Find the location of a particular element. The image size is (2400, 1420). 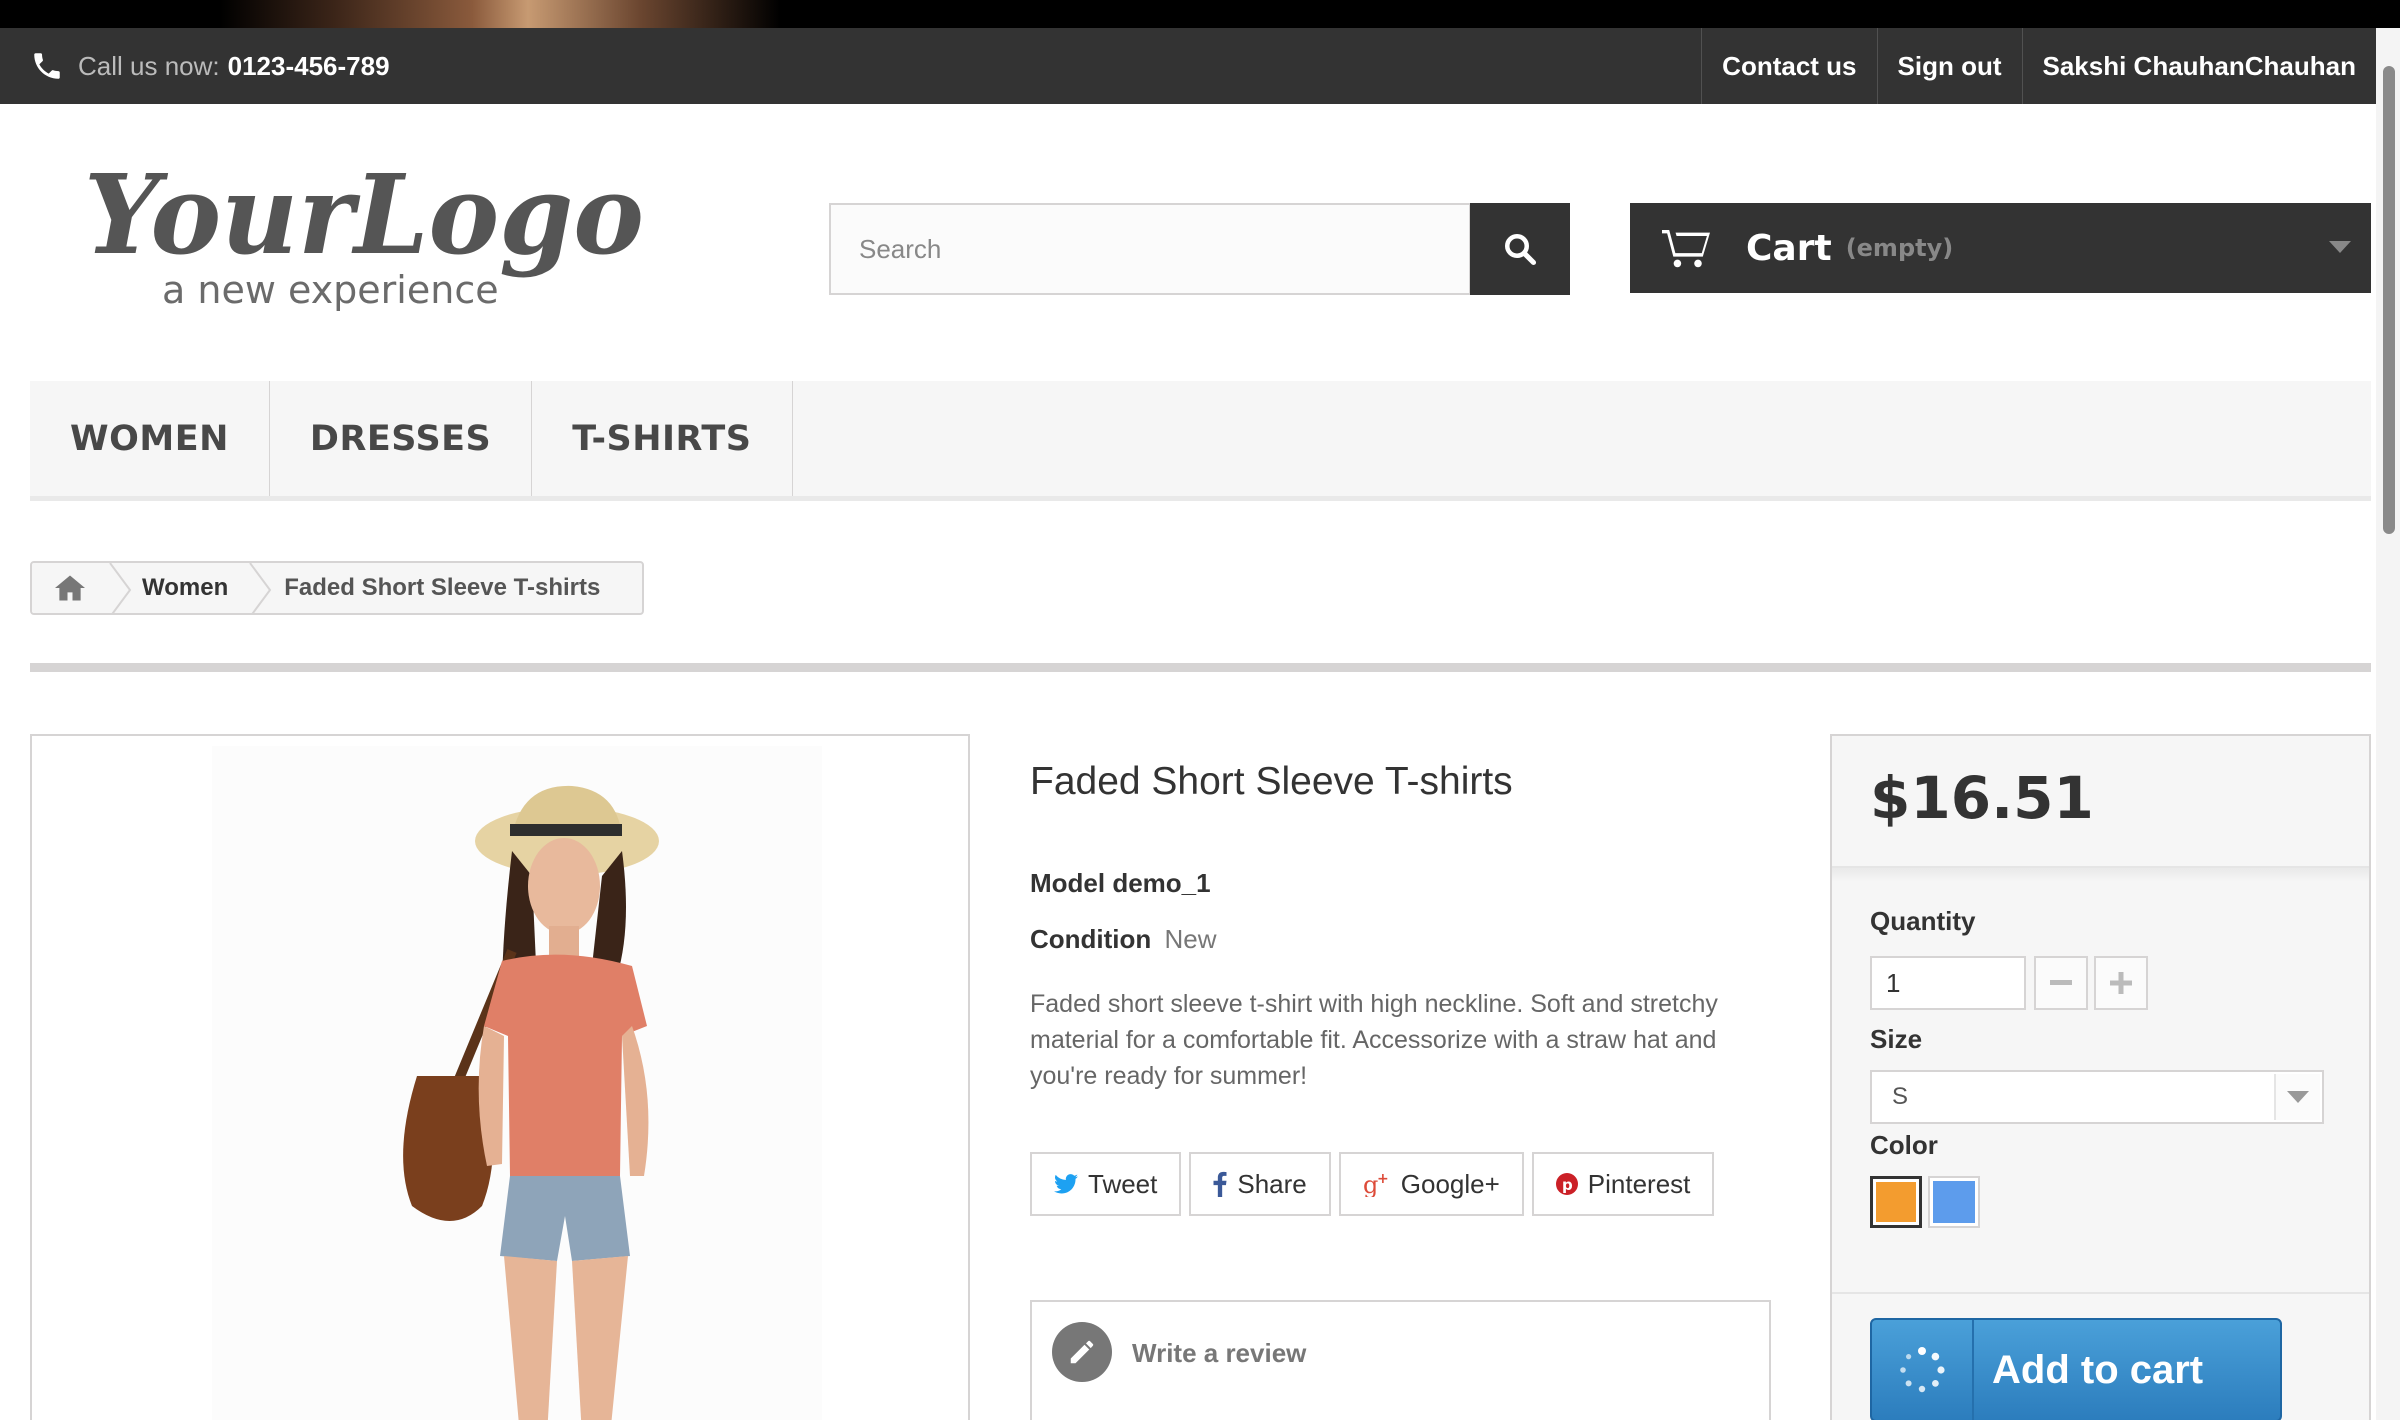

write-review-box: Write a review is located at coordinates (1400, 1360).